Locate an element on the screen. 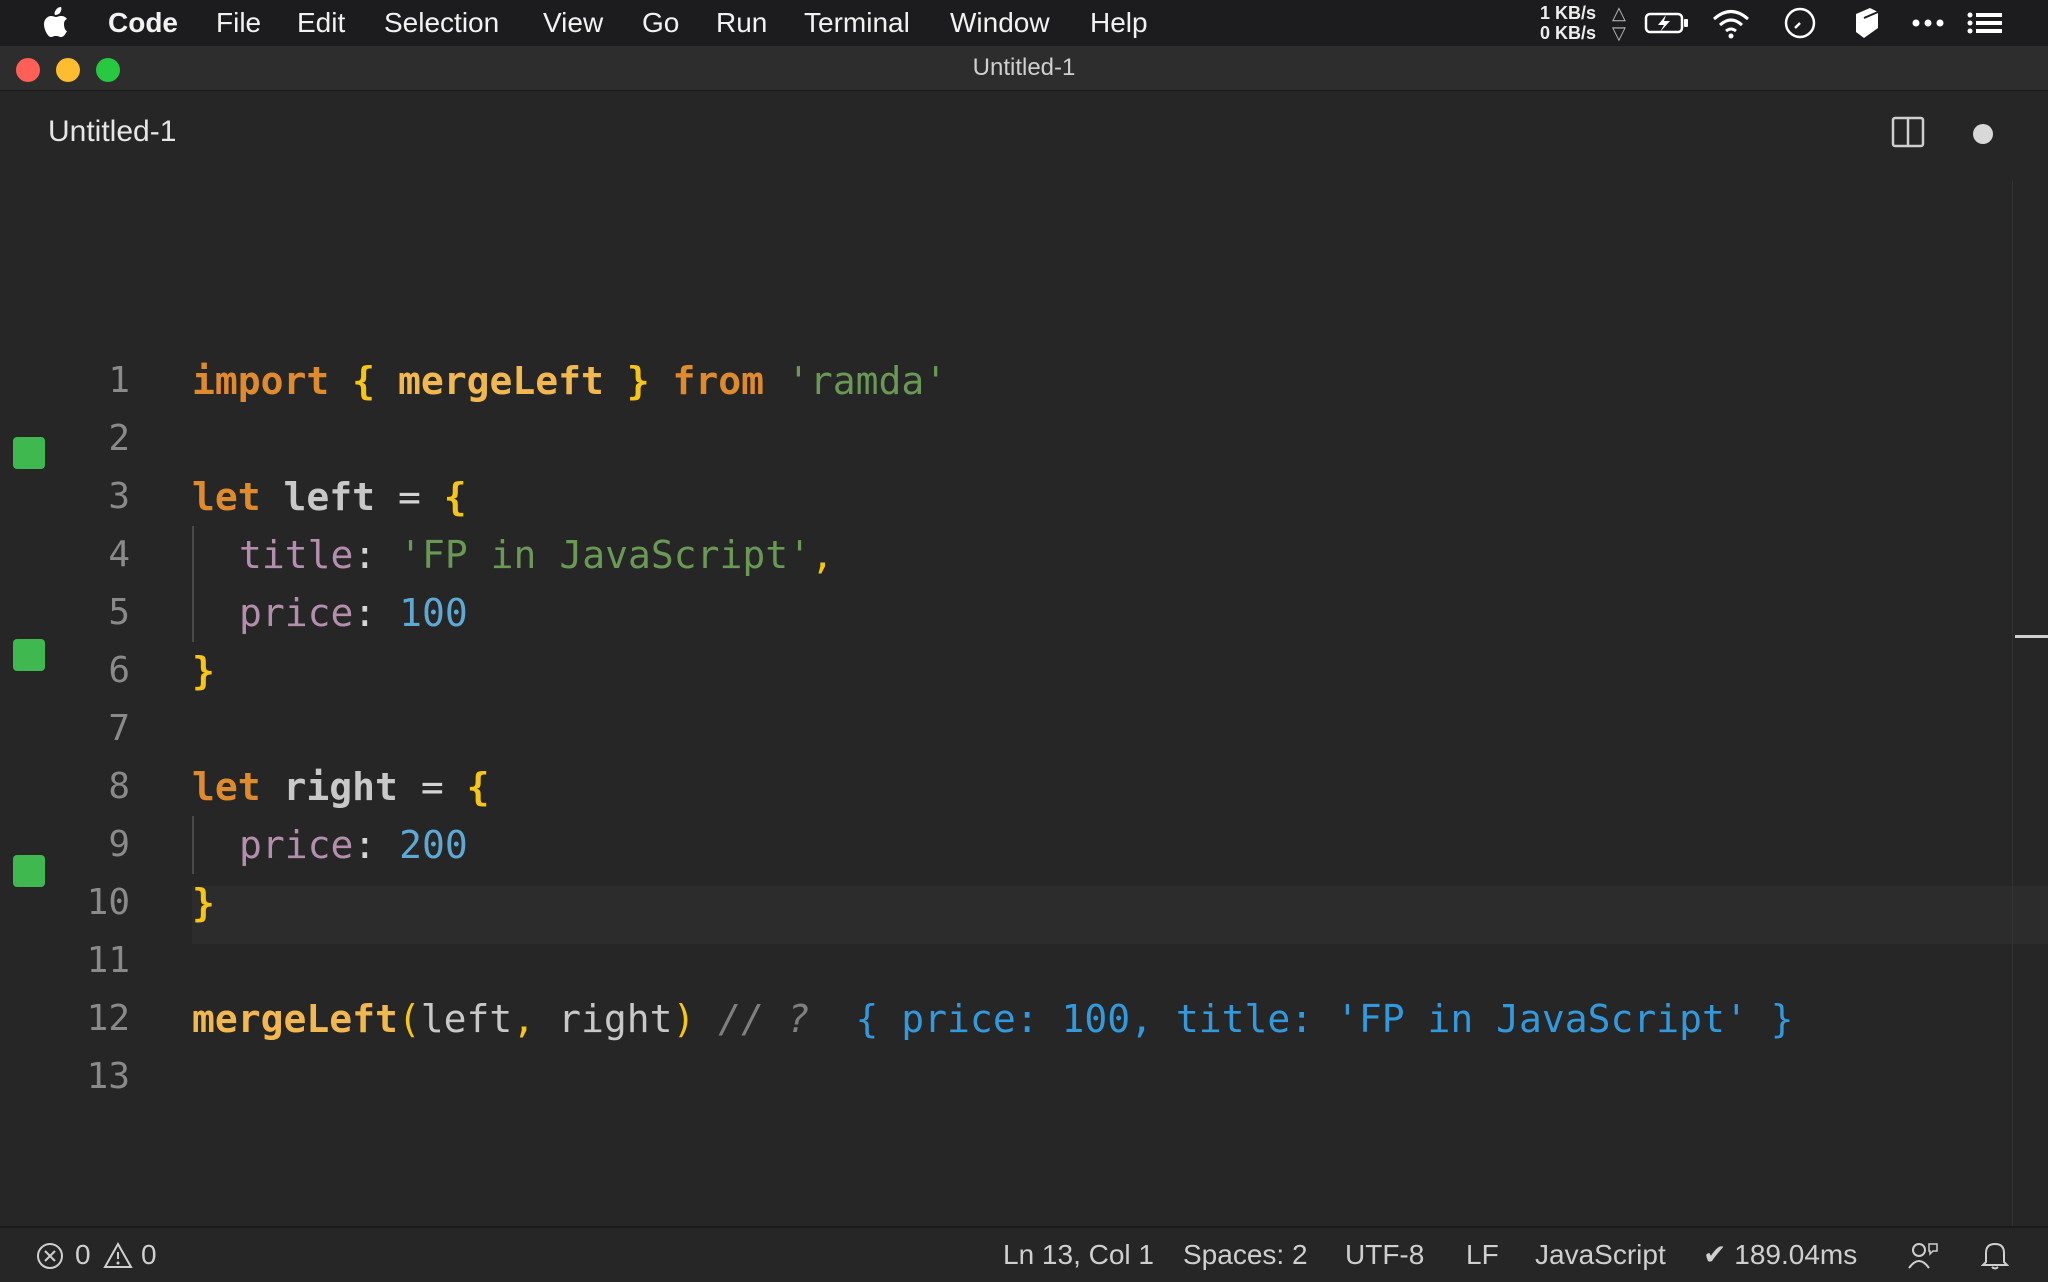 This screenshot has width=2048, height=1282. line-number: 2 is located at coordinates (119, 438).